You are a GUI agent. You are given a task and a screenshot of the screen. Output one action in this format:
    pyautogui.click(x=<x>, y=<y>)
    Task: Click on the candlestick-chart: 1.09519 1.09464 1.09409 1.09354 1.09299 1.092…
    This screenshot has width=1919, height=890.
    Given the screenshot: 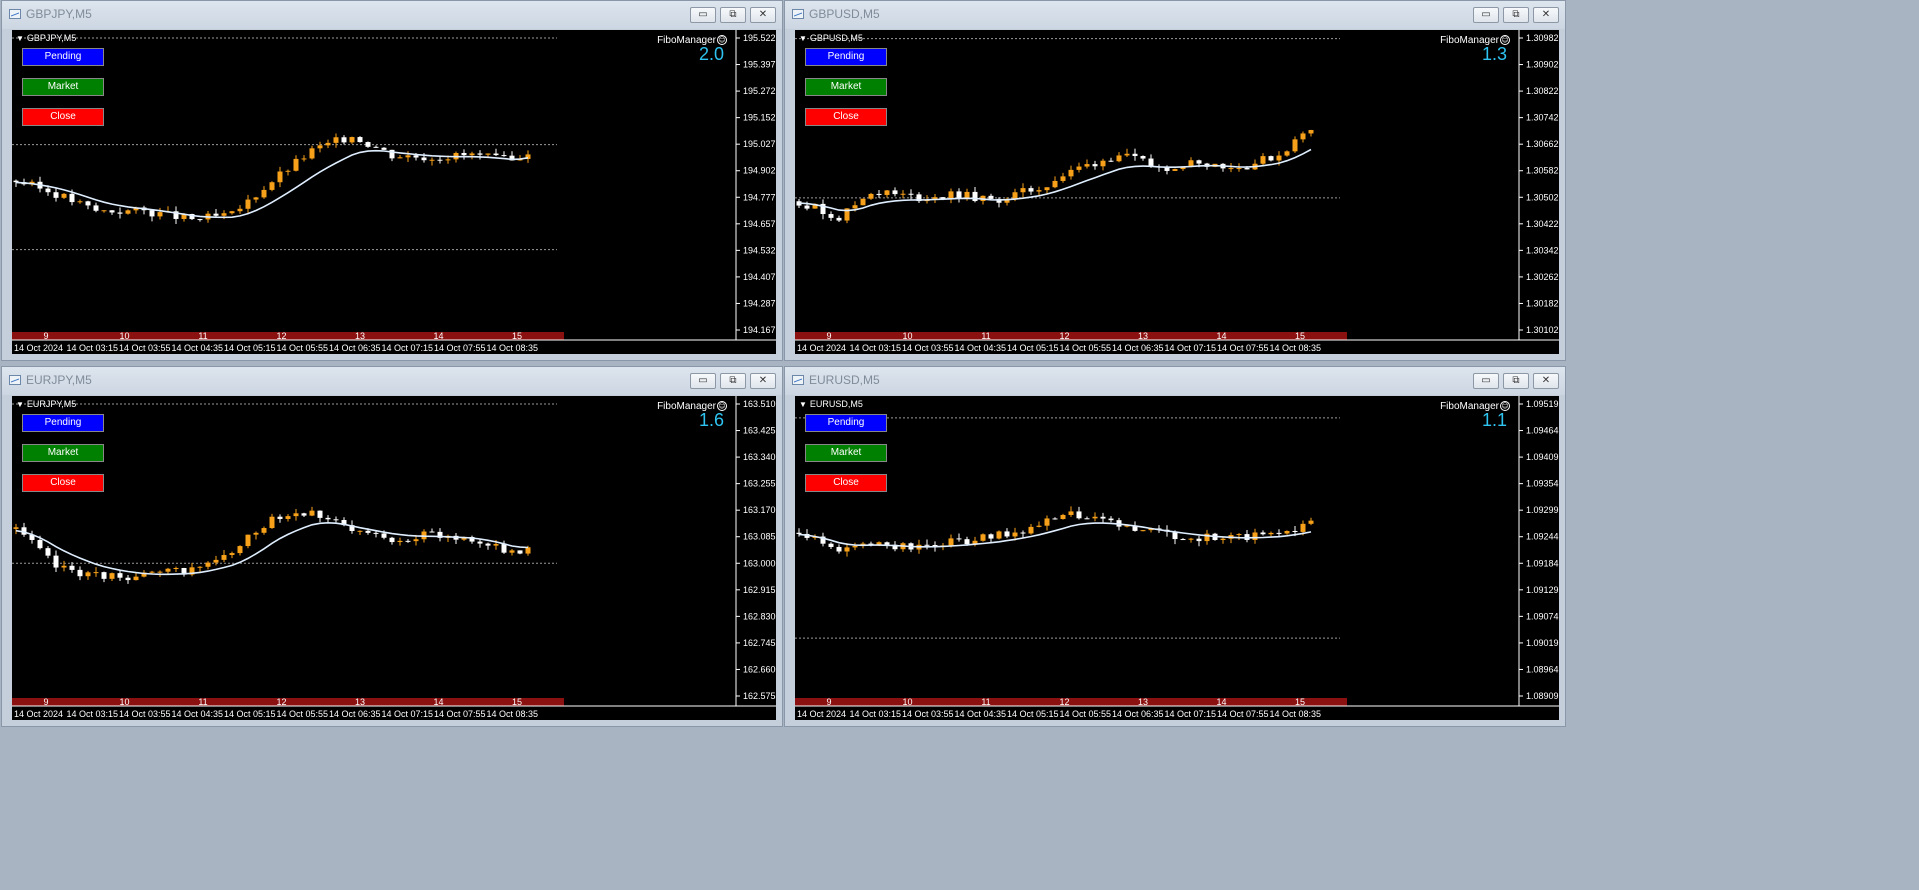 What is the action you would take?
    pyautogui.click(x=1177, y=558)
    